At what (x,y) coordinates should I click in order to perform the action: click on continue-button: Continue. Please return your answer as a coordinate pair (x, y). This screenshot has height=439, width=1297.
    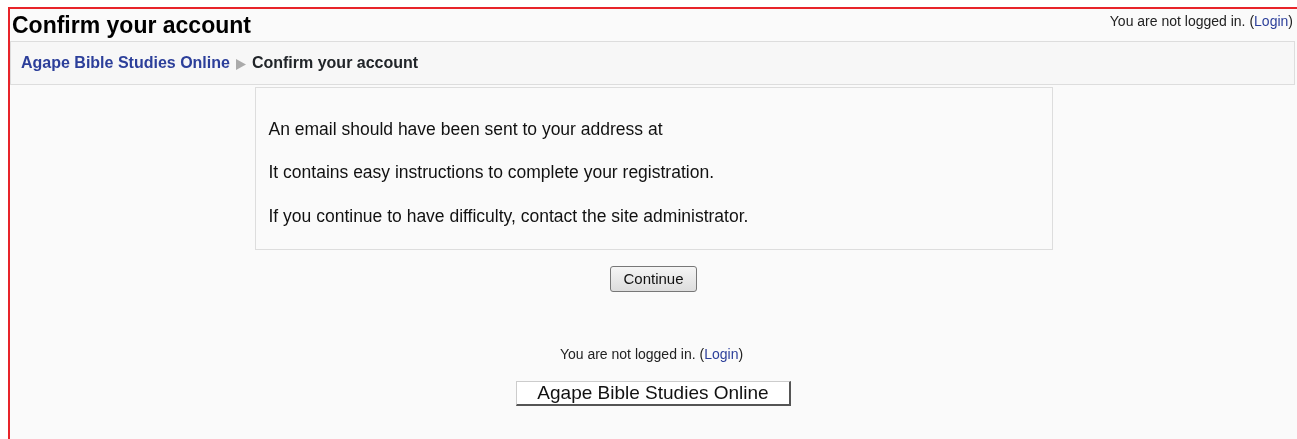
    Looking at the image, I should click on (653, 279).